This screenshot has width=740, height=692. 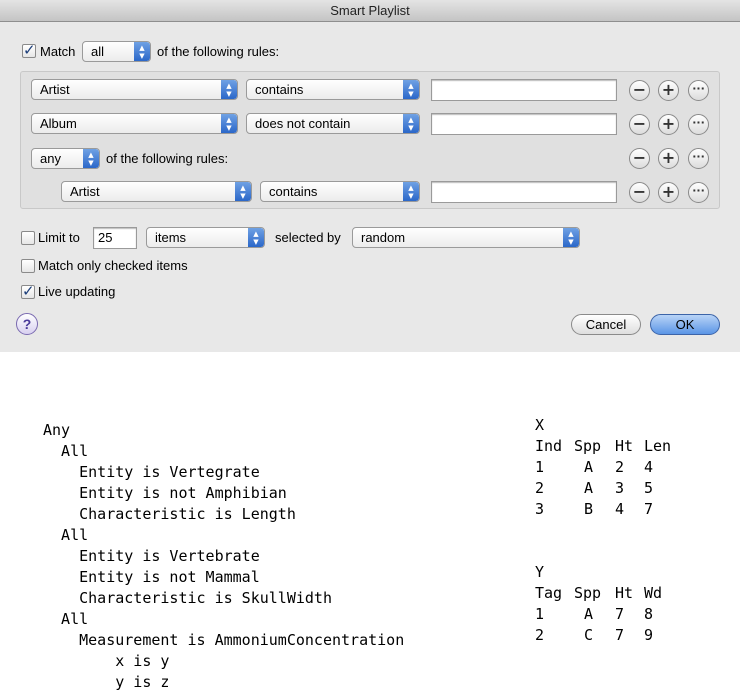 I want to click on query-line: Any, so click(x=57, y=430).